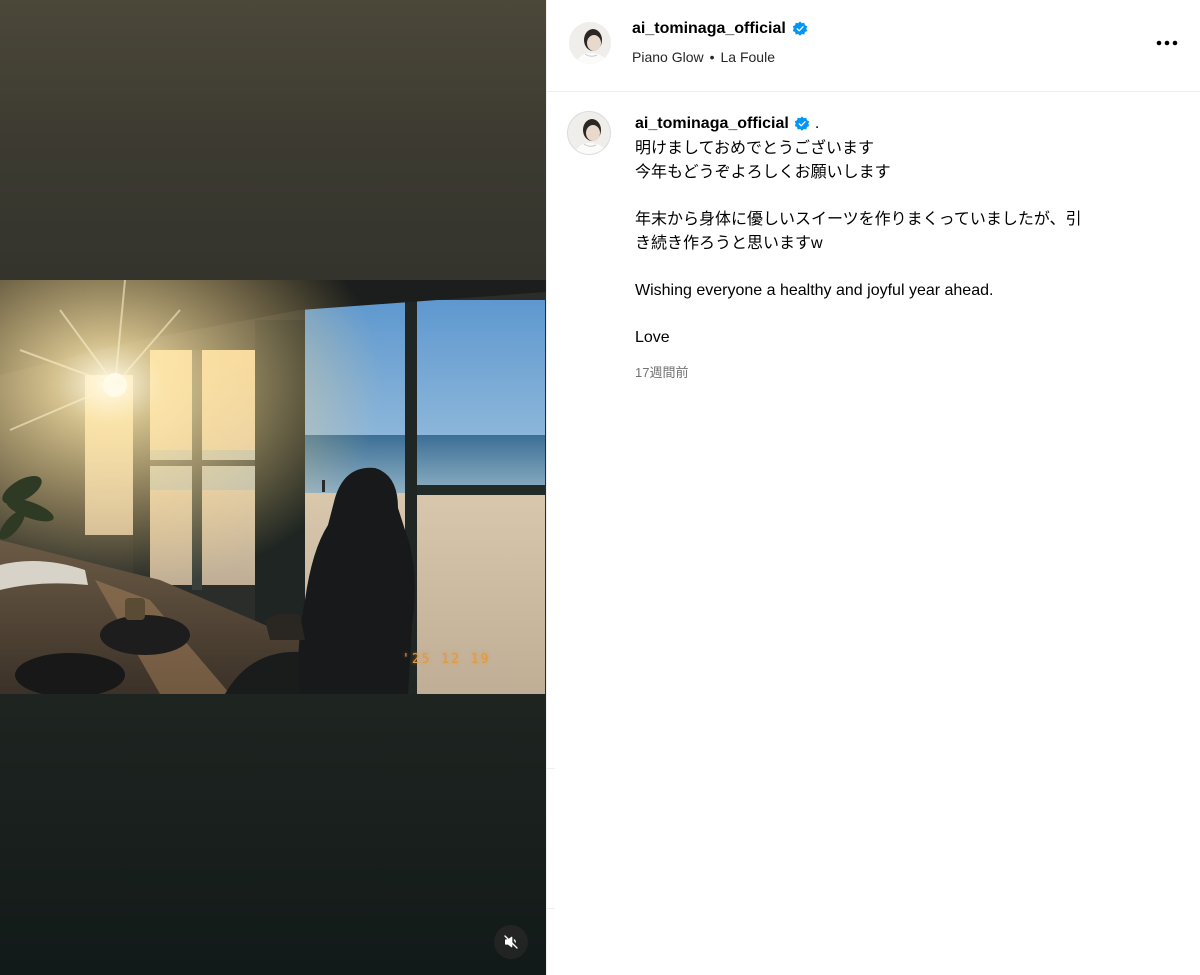  Describe the element at coordinates (748, 57) in the screenshot. I see `audio-artist-link: La Foule` at that location.